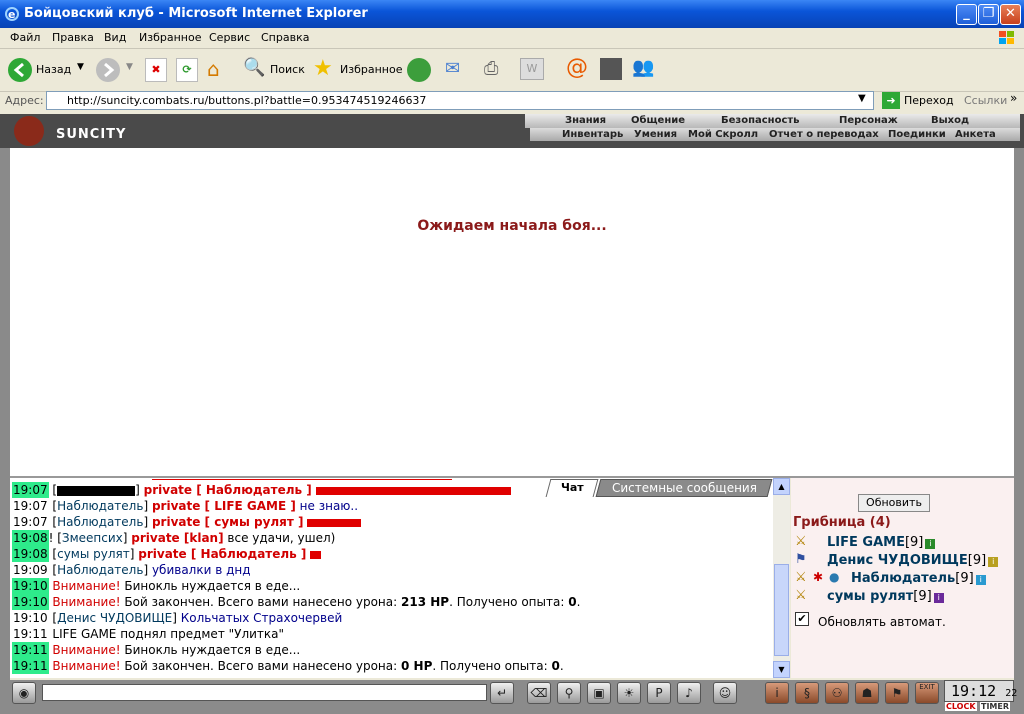  Describe the element at coordinates (80, 67) in the screenshot. I see `back-dropdown-icon: ▼` at that location.